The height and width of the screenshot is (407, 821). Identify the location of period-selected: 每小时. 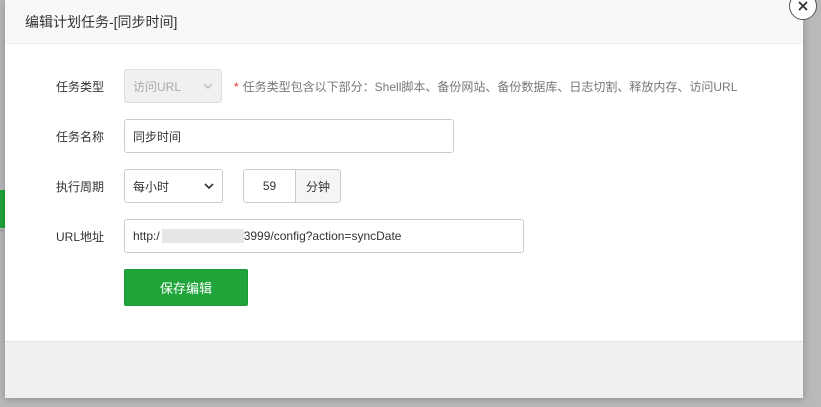
(151, 186).